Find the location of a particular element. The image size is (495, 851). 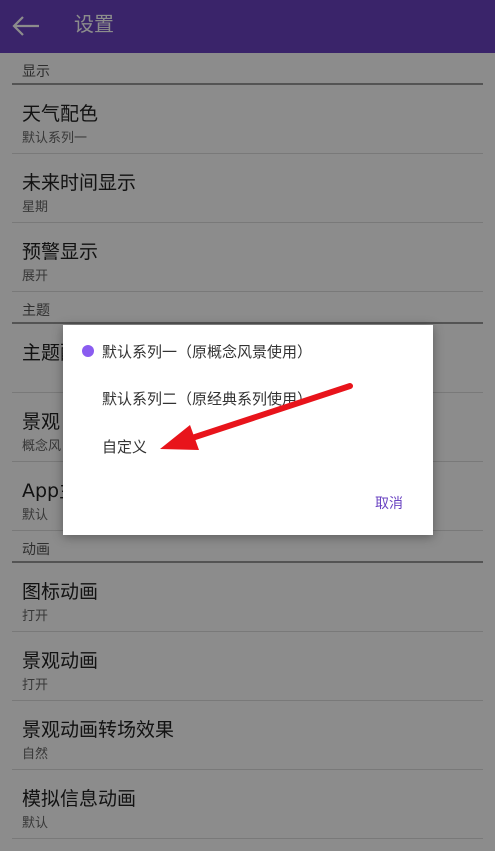

option-default-series-2: 默认系列二（原经典系列使用） is located at coordinates (248, 398).